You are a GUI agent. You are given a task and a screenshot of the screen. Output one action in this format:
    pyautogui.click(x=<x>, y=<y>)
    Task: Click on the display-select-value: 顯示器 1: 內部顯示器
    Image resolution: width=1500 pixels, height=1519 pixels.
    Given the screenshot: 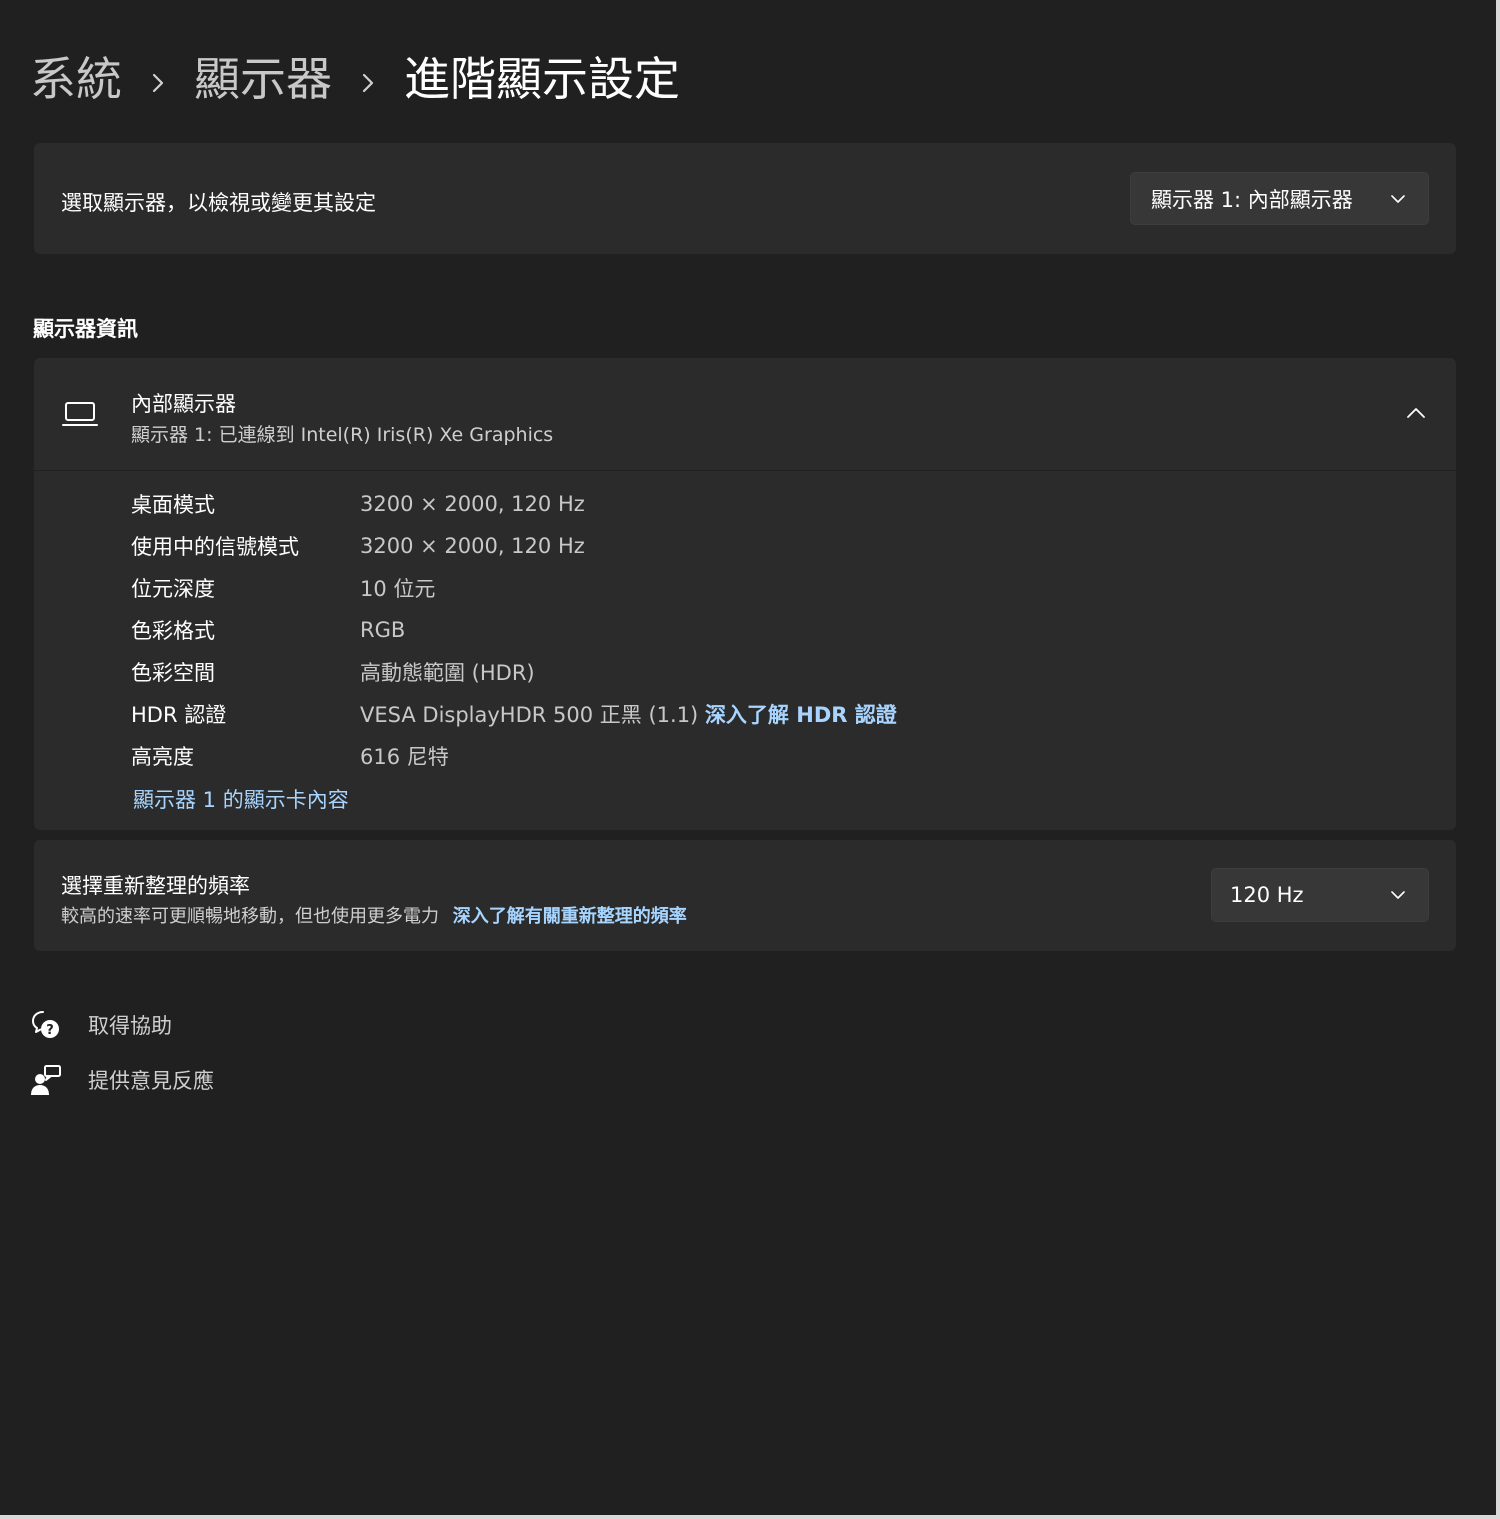 What is the action you would take?
    pyautogui.click(x=1252, y=199)
    